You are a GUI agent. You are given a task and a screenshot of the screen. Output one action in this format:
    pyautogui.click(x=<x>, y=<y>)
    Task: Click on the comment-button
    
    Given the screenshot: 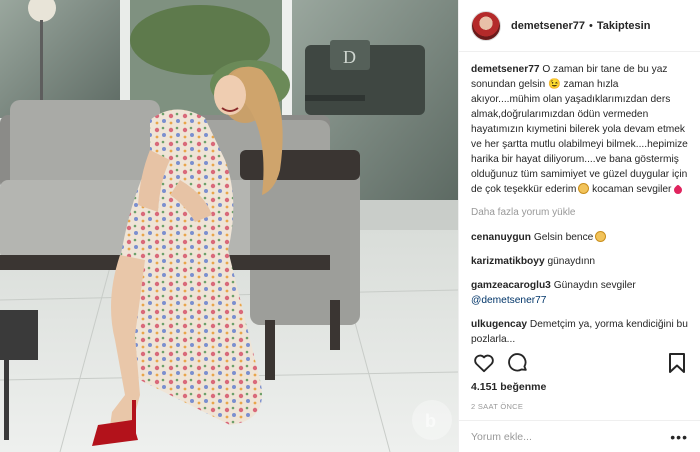 What is the action you would take?
    pyautogui.click(x=518, y=363)
    